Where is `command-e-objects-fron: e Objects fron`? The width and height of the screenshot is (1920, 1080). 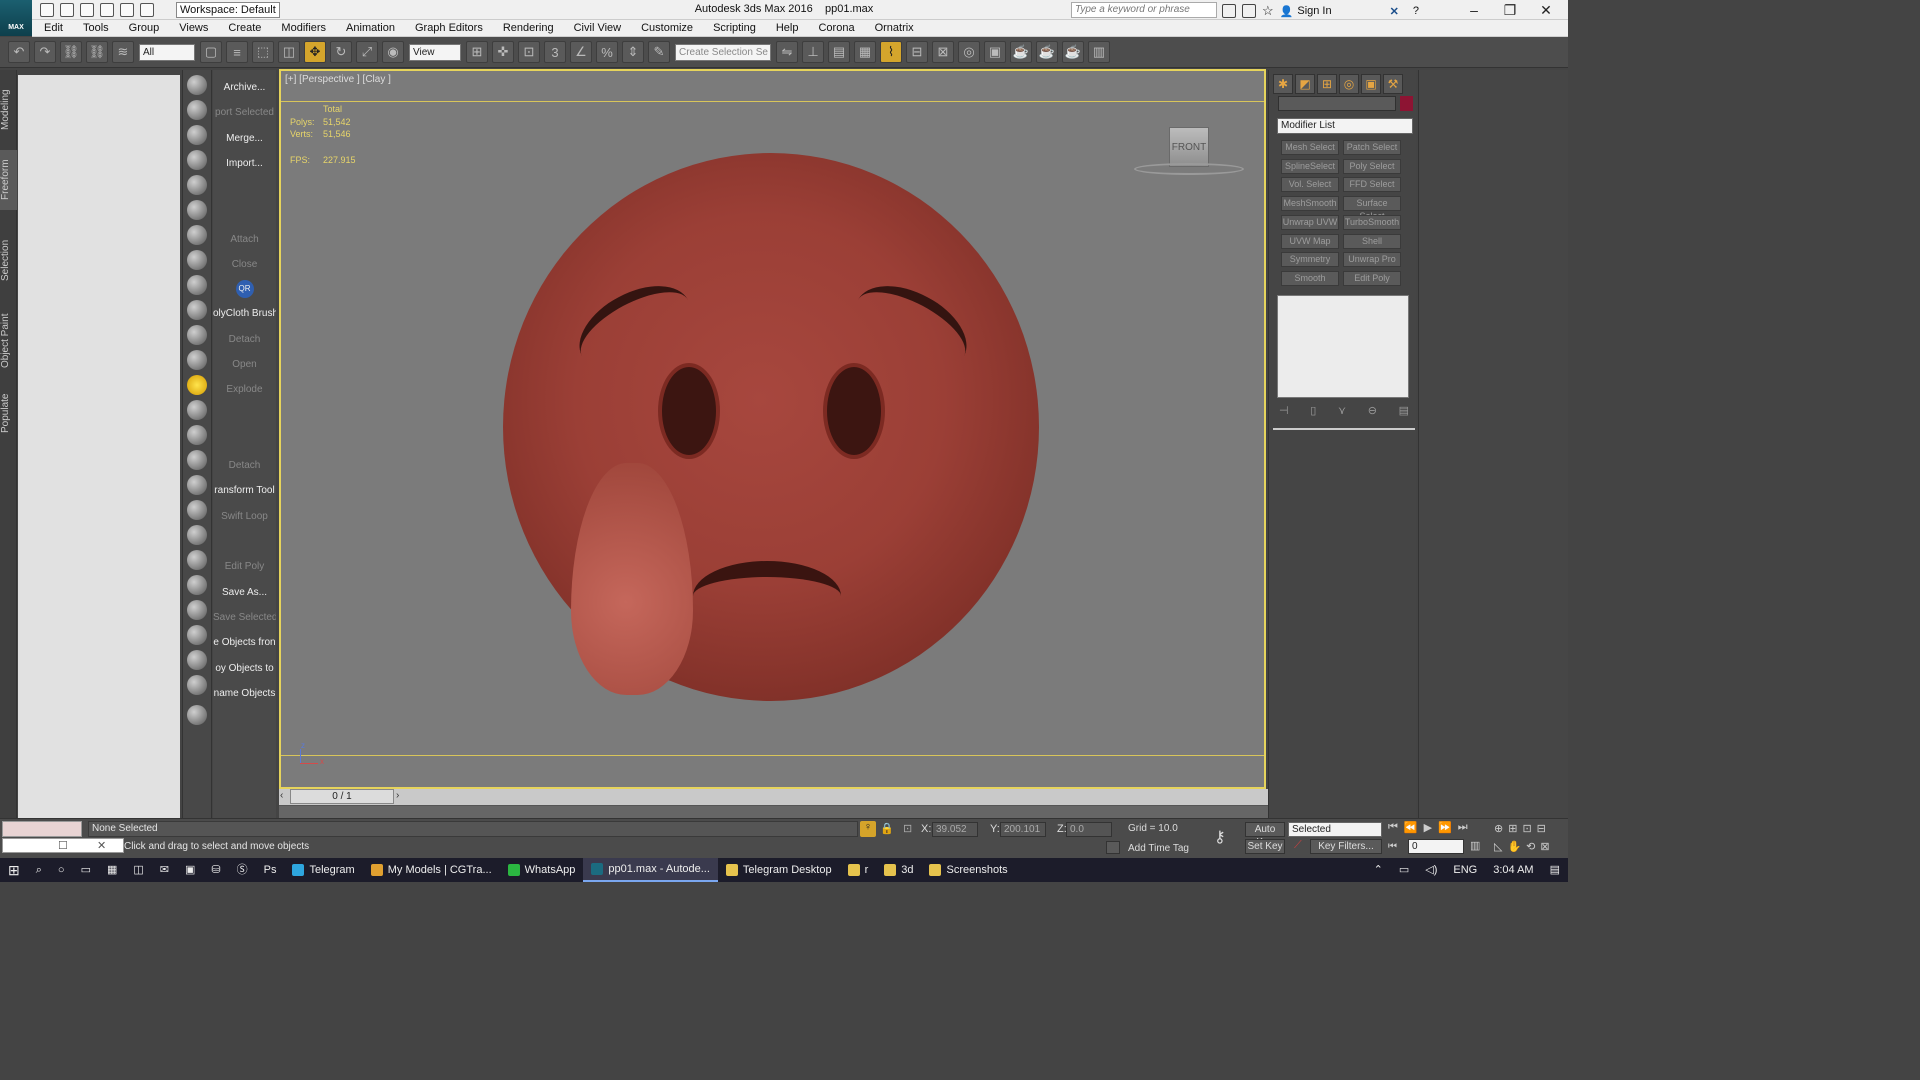 command-e-objects-fron: e Objects fron is located at coordinates (244, 642).